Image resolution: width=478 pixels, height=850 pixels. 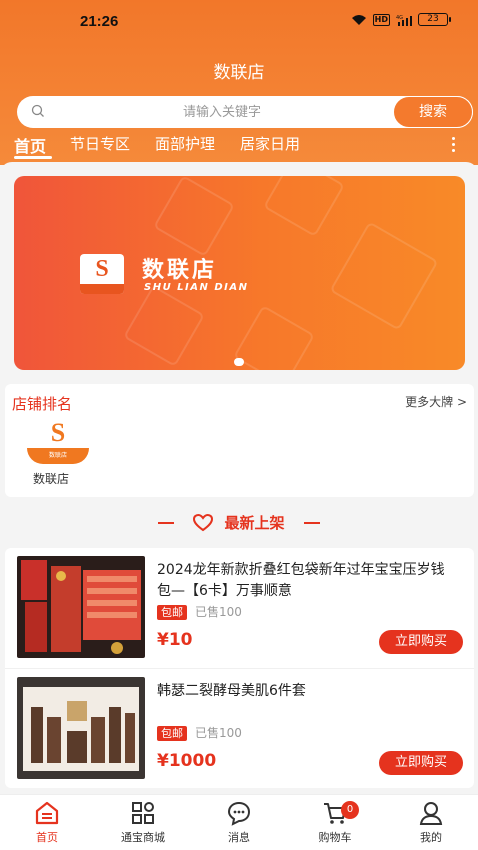 What do you see at coordinates (47, 813) in the screenshot?
I see `home-icon` at bounding box center [47, 813].